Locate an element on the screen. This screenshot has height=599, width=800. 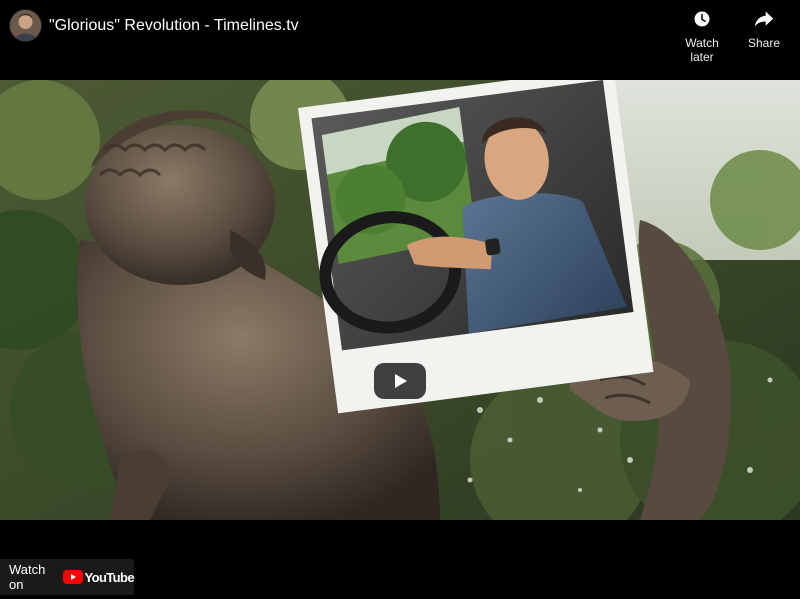
share-button: Share is located at coordinates (764, 30).